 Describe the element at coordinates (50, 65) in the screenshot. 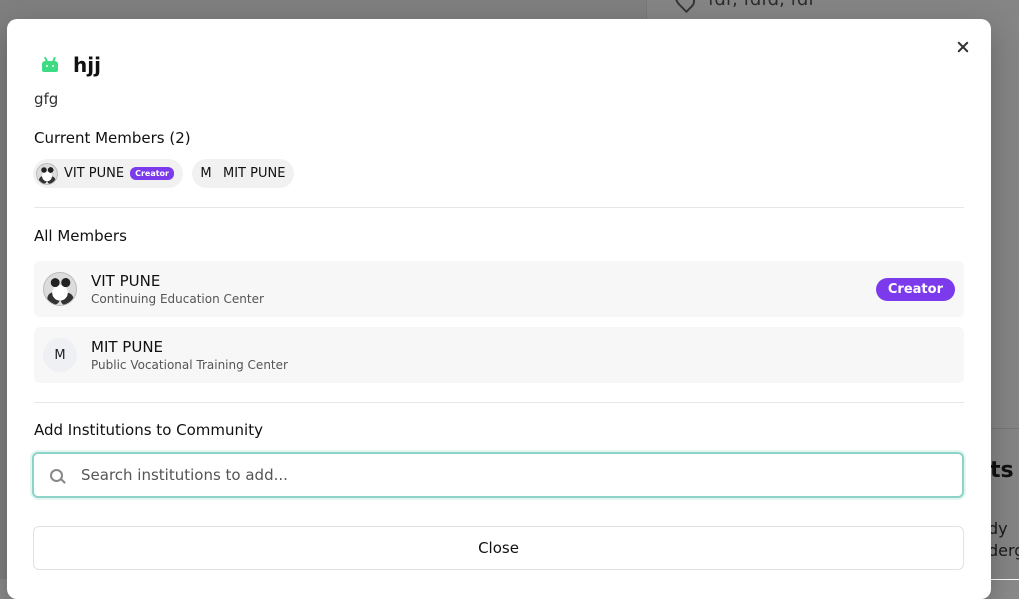

I see `android-icon` at that location.